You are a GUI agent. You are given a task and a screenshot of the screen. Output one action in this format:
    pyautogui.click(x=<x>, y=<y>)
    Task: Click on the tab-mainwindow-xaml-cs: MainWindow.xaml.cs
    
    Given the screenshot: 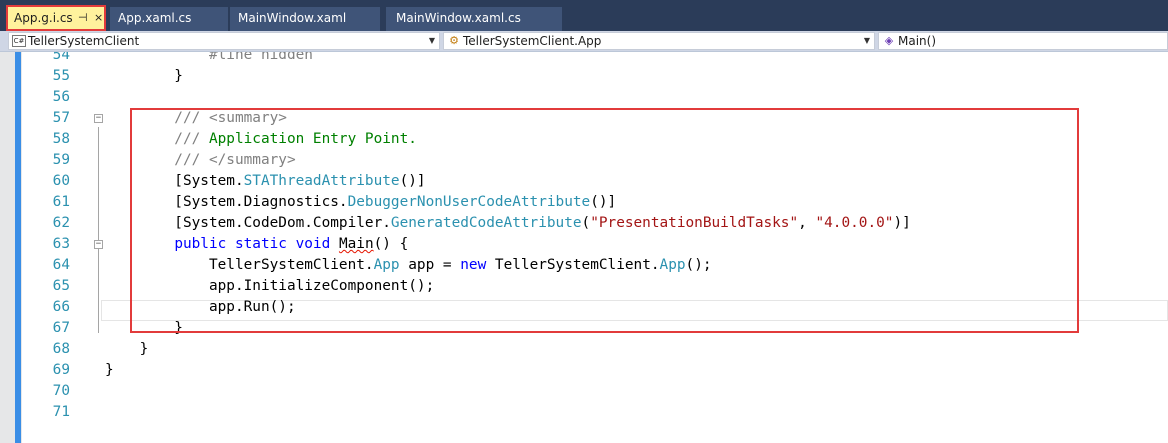 What is the action you would take?
    pyautogui.click(x=474, y=19)
    